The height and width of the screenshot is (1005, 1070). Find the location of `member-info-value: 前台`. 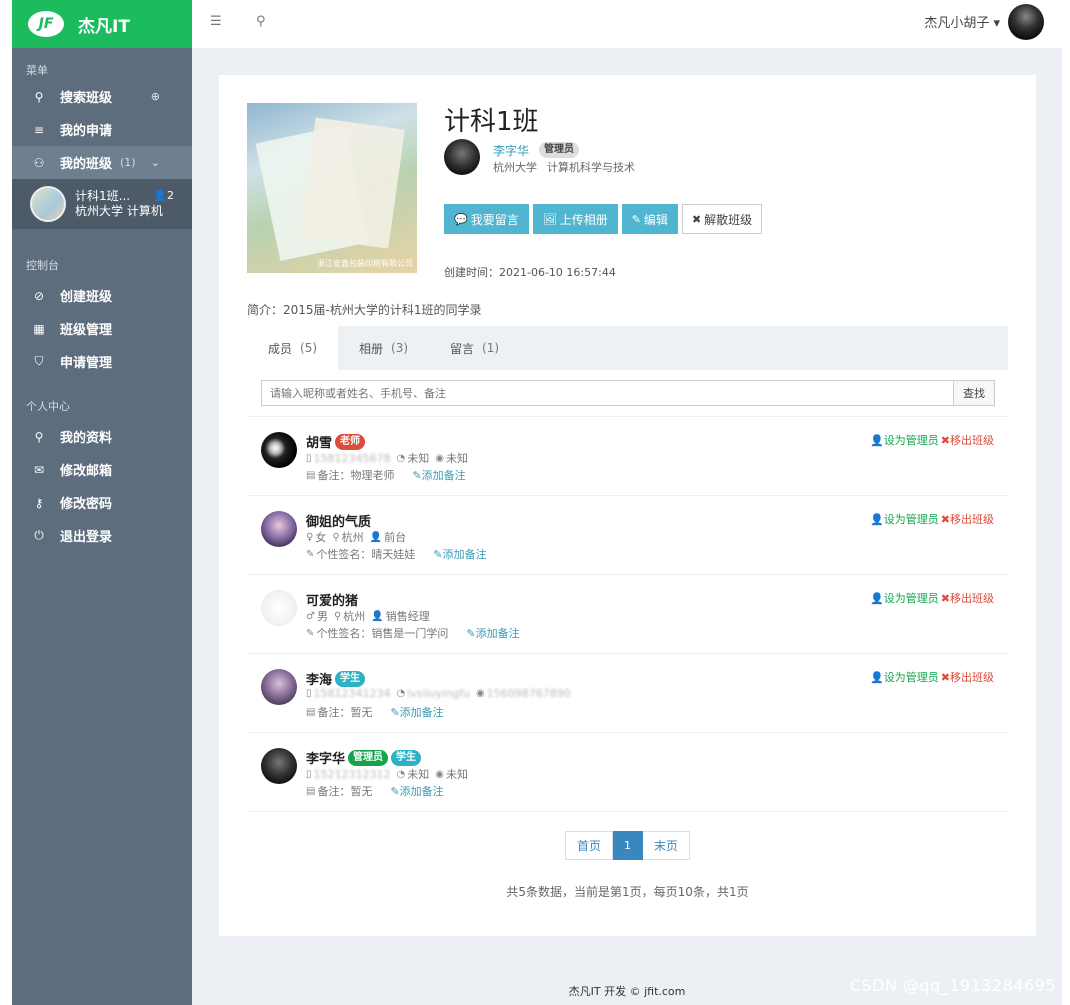

member-info-value: 前台 is located at coordinates (395, 537).